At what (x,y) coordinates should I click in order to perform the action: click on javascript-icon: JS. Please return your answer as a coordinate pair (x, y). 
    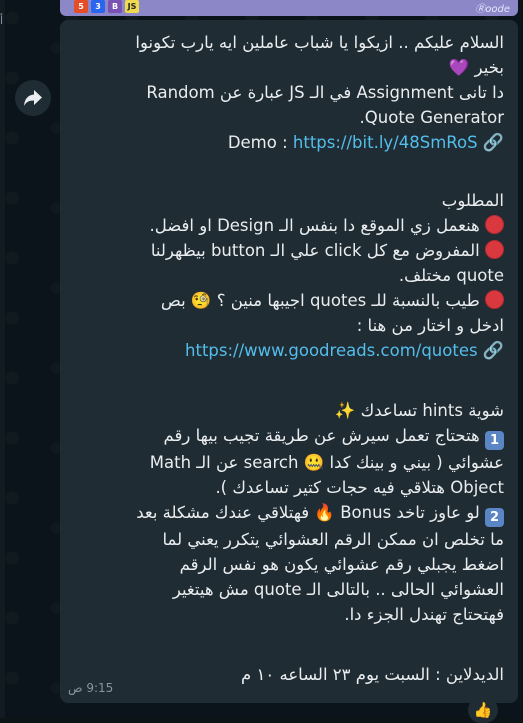
    Looking at the image, I should click on (132, 6).